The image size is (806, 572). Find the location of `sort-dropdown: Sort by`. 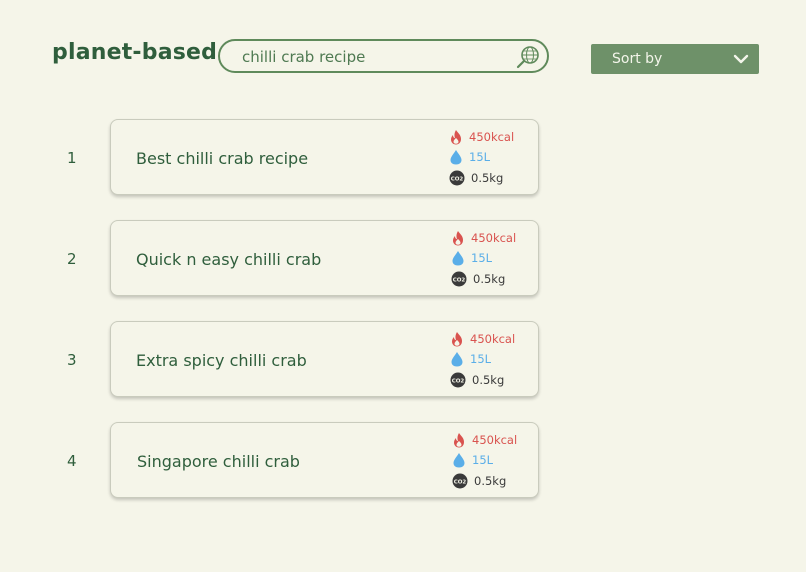

sort-dropdown: Sort by is located at coordinates (675, 59).